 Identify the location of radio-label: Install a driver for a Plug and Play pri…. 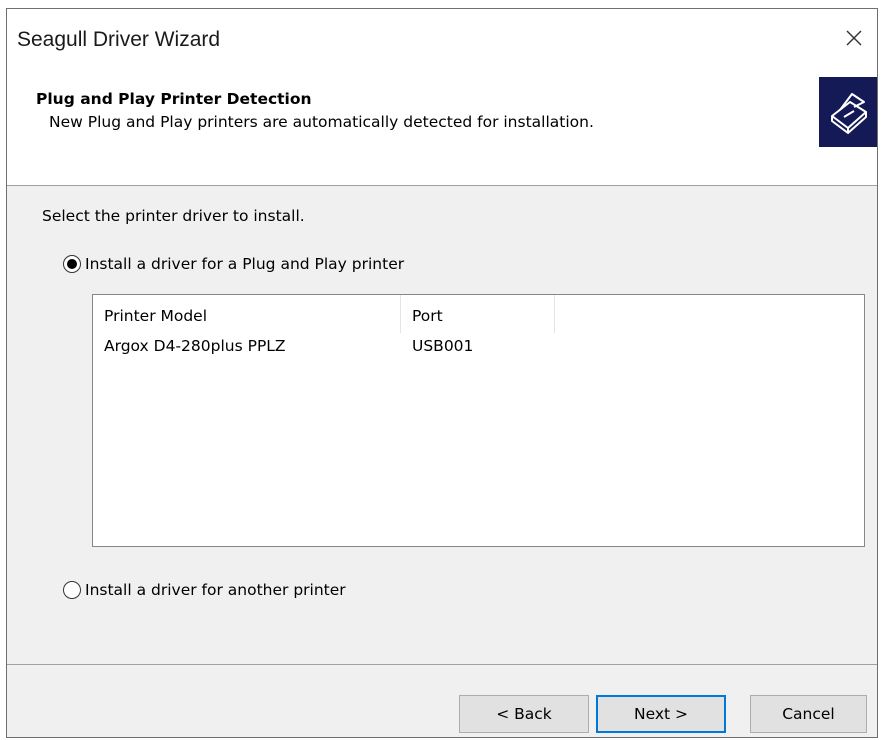
(245, 264).